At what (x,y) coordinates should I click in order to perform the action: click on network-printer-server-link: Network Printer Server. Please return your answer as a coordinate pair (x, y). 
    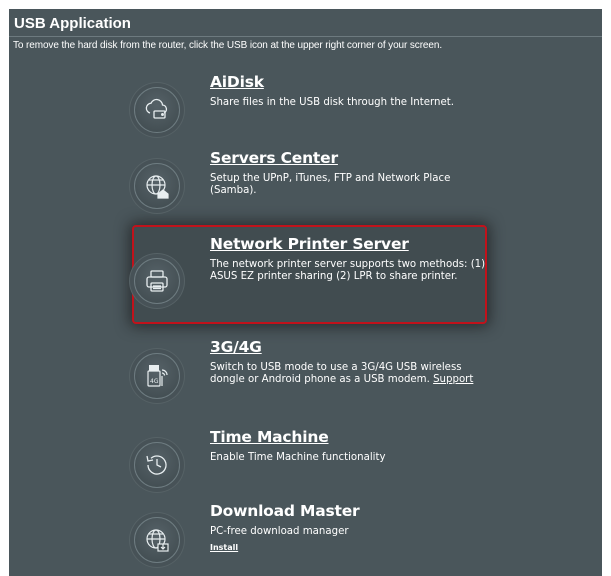
    Looking at the image, I should click on (309, 244).